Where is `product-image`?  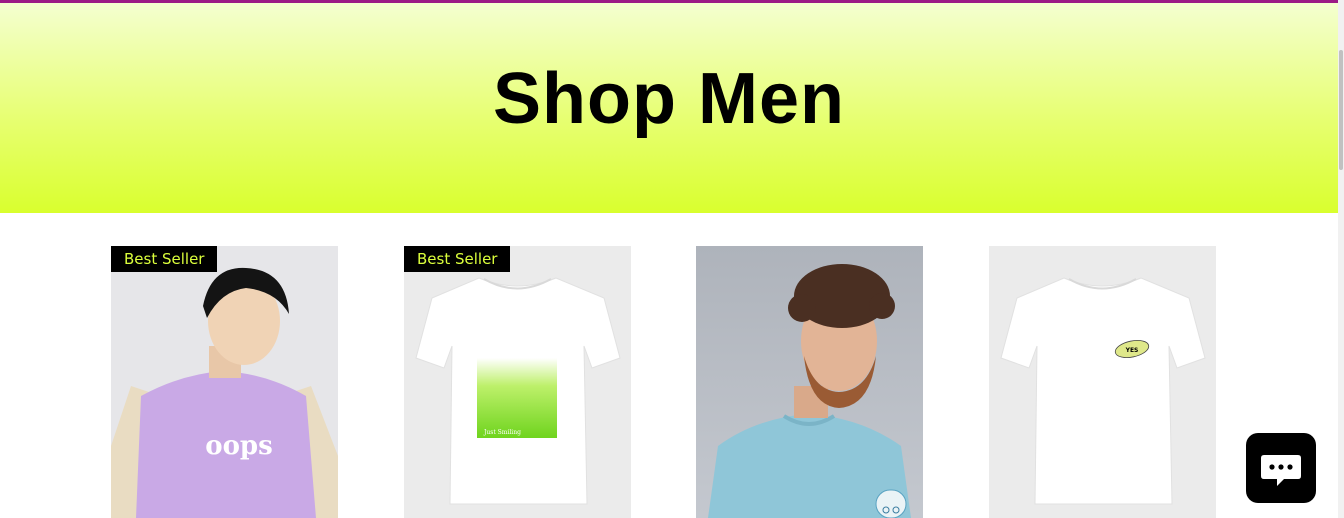
product-image is located at coordinates (809, 382).